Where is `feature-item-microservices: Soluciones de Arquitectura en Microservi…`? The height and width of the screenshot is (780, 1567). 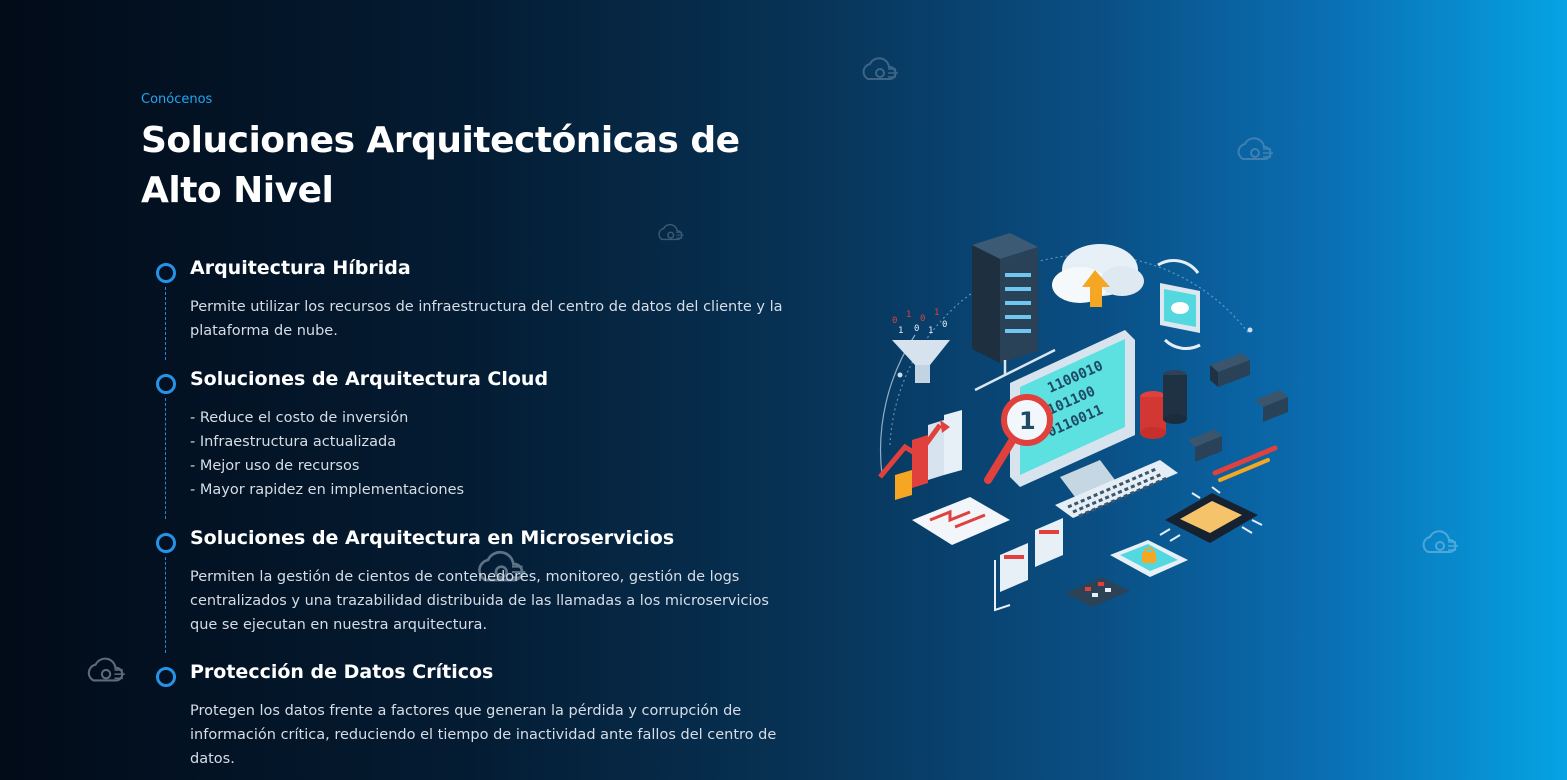 feature-item-microservices: Soluciones de Arquitectura en Microservi… is located at coordinates (474, 592).